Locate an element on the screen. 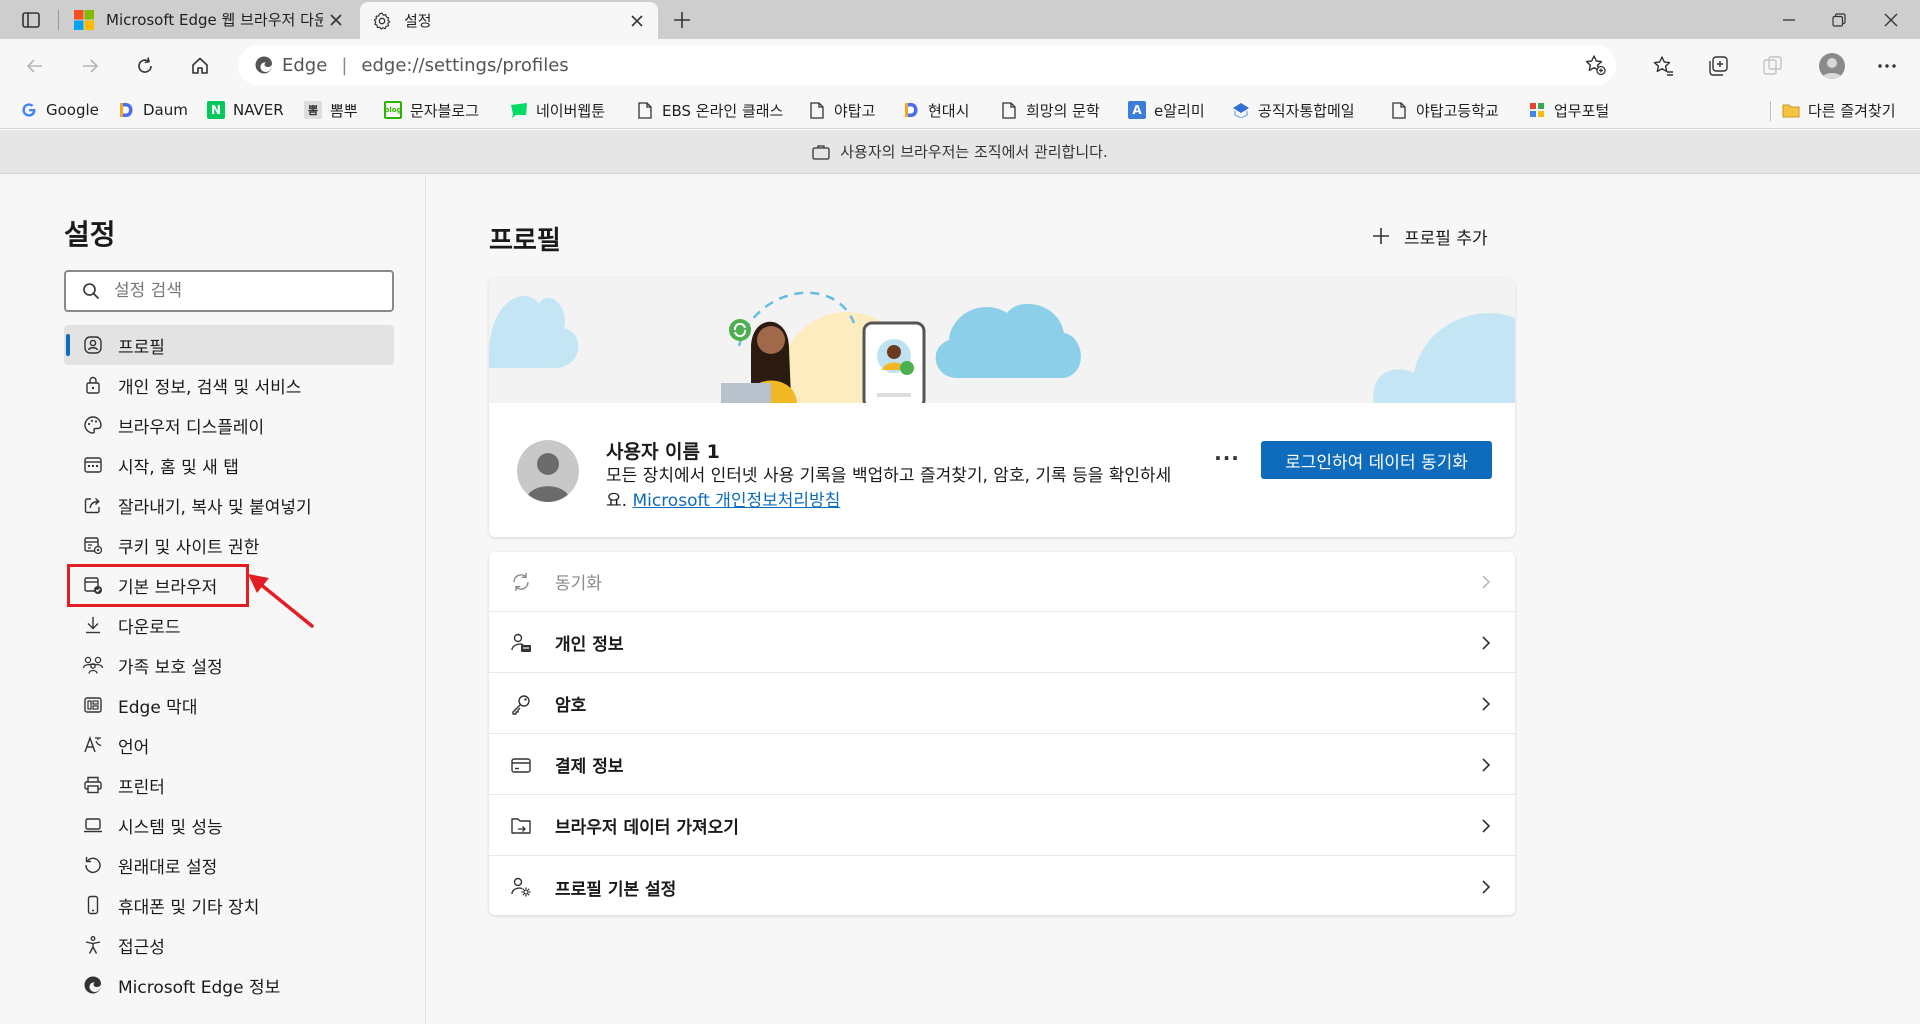  favorites-button is located at coordinates (1663, 66).